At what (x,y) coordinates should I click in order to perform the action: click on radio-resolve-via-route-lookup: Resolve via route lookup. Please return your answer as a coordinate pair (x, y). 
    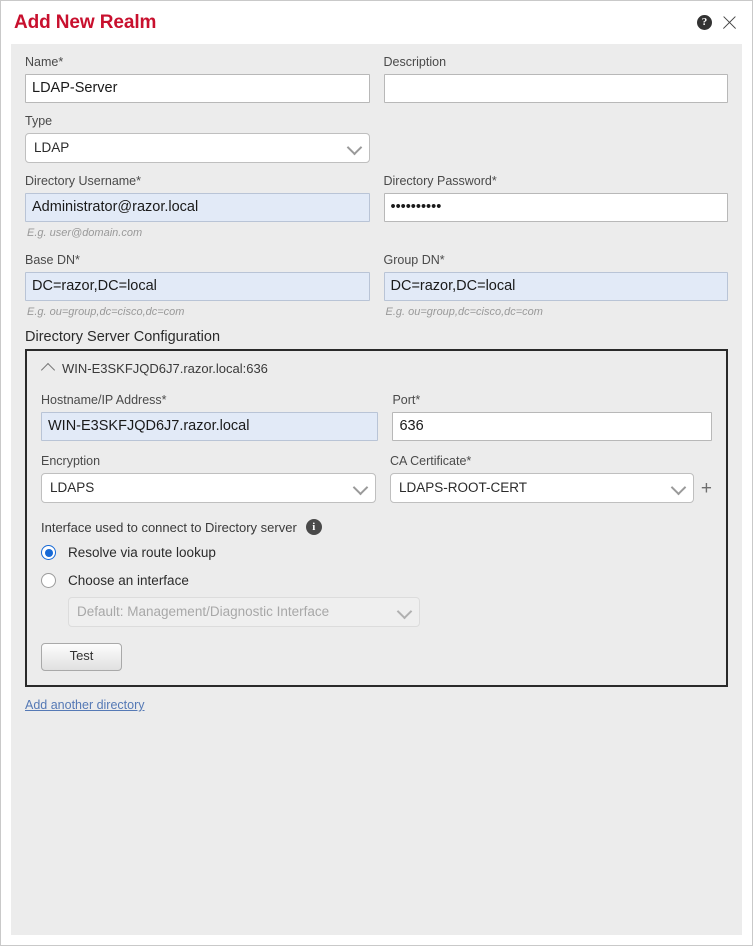
    Looking at the image, I should click on (376, 552).